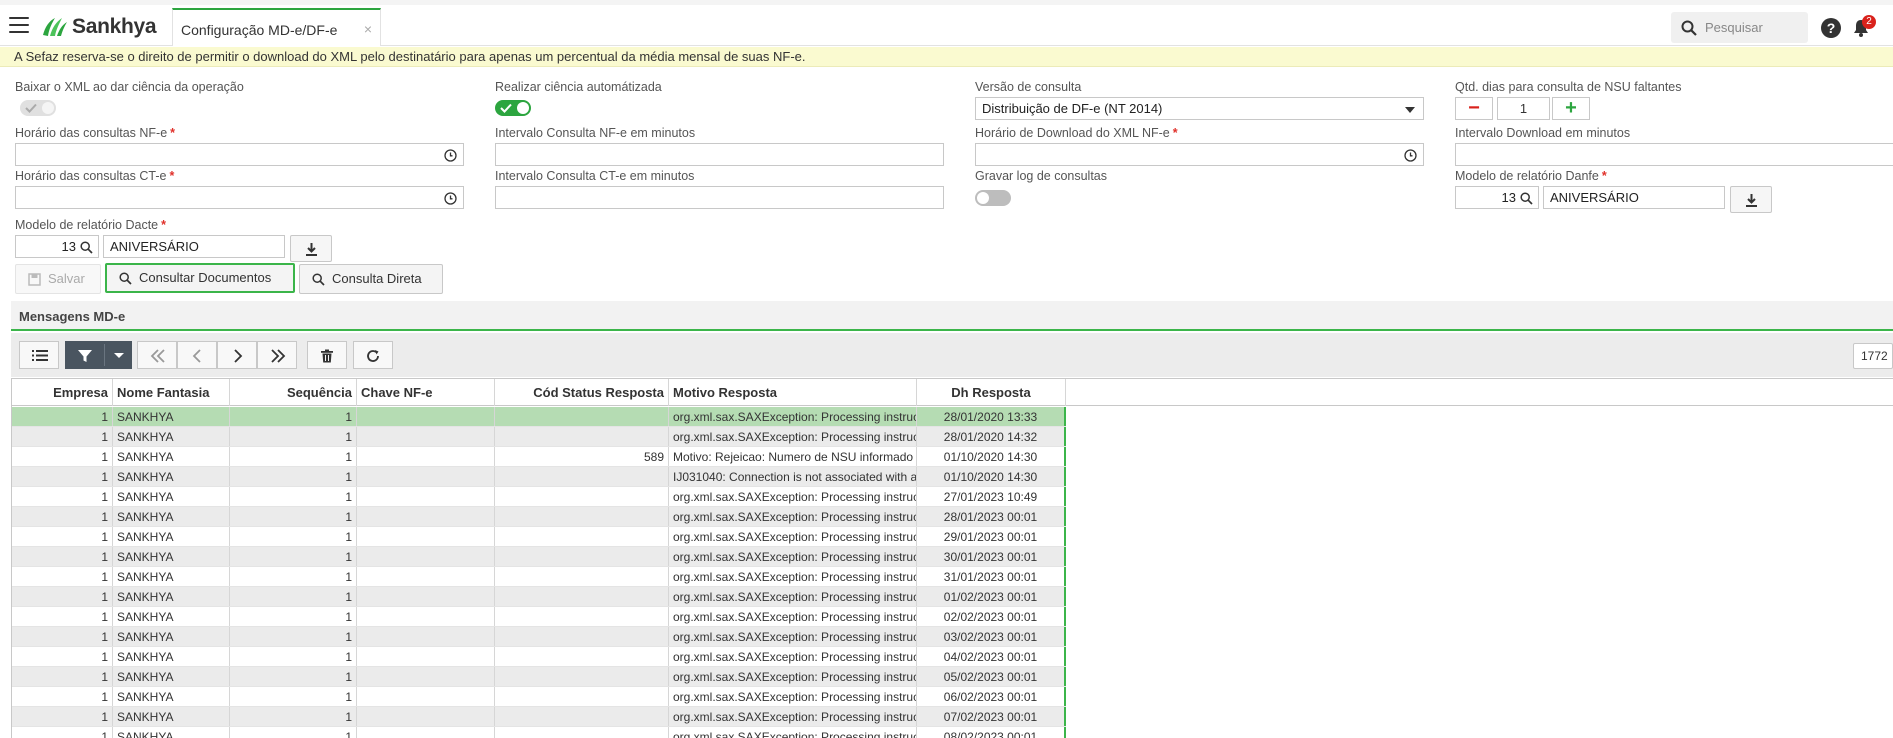  What do you see at coordinates (1523, 108) in the screenshot?
I see `qtd-dias-input: 1` at bounding box center [1523, 108].